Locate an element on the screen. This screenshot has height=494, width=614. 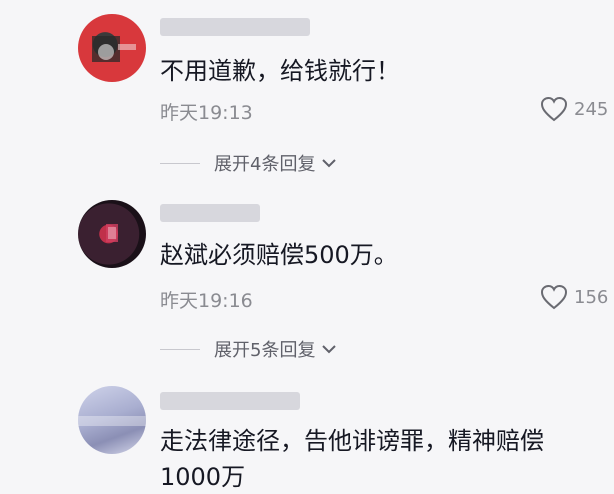
expand-replies-button: 展开4条回复 is located at coordinates (248, 163).